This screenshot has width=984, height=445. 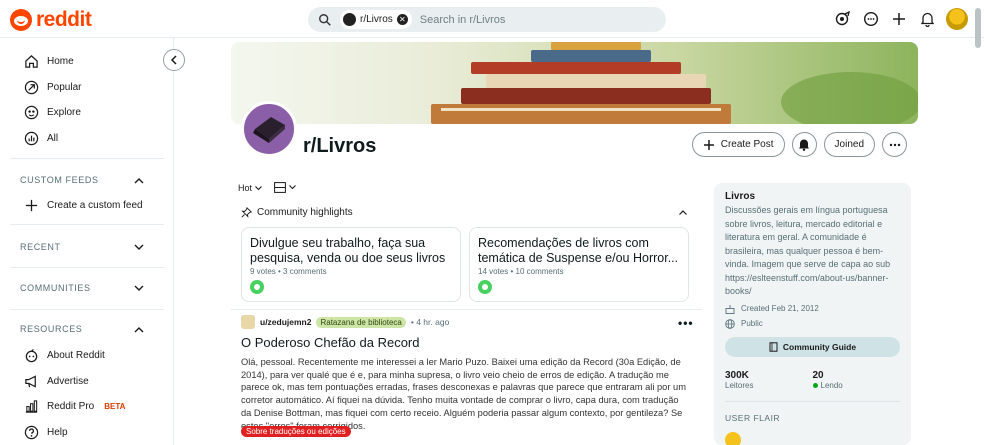 I want to click on community-guide-button: Community Guide, so click(x=812, y=346).